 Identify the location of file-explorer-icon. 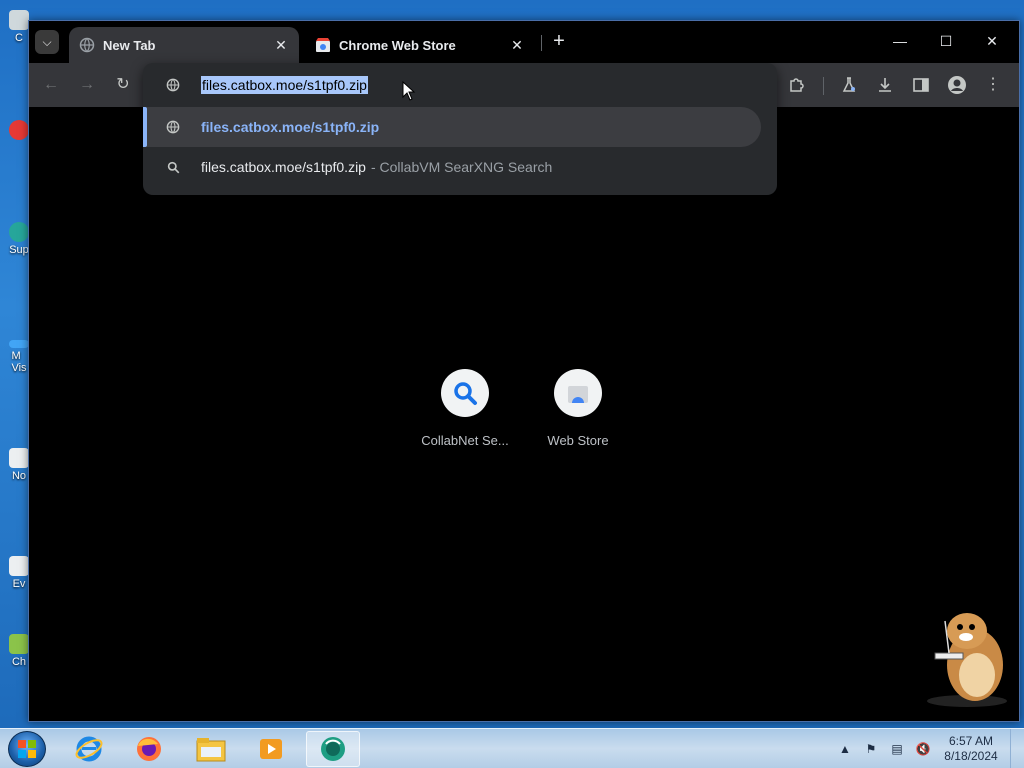
(211, 750).